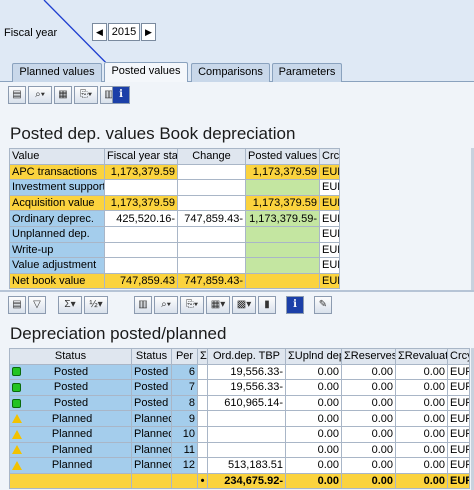  What do you see at coordinates (37, 305) in the screenshot?
I see `filter-icon: ▽` at bounding box center [37, 305].